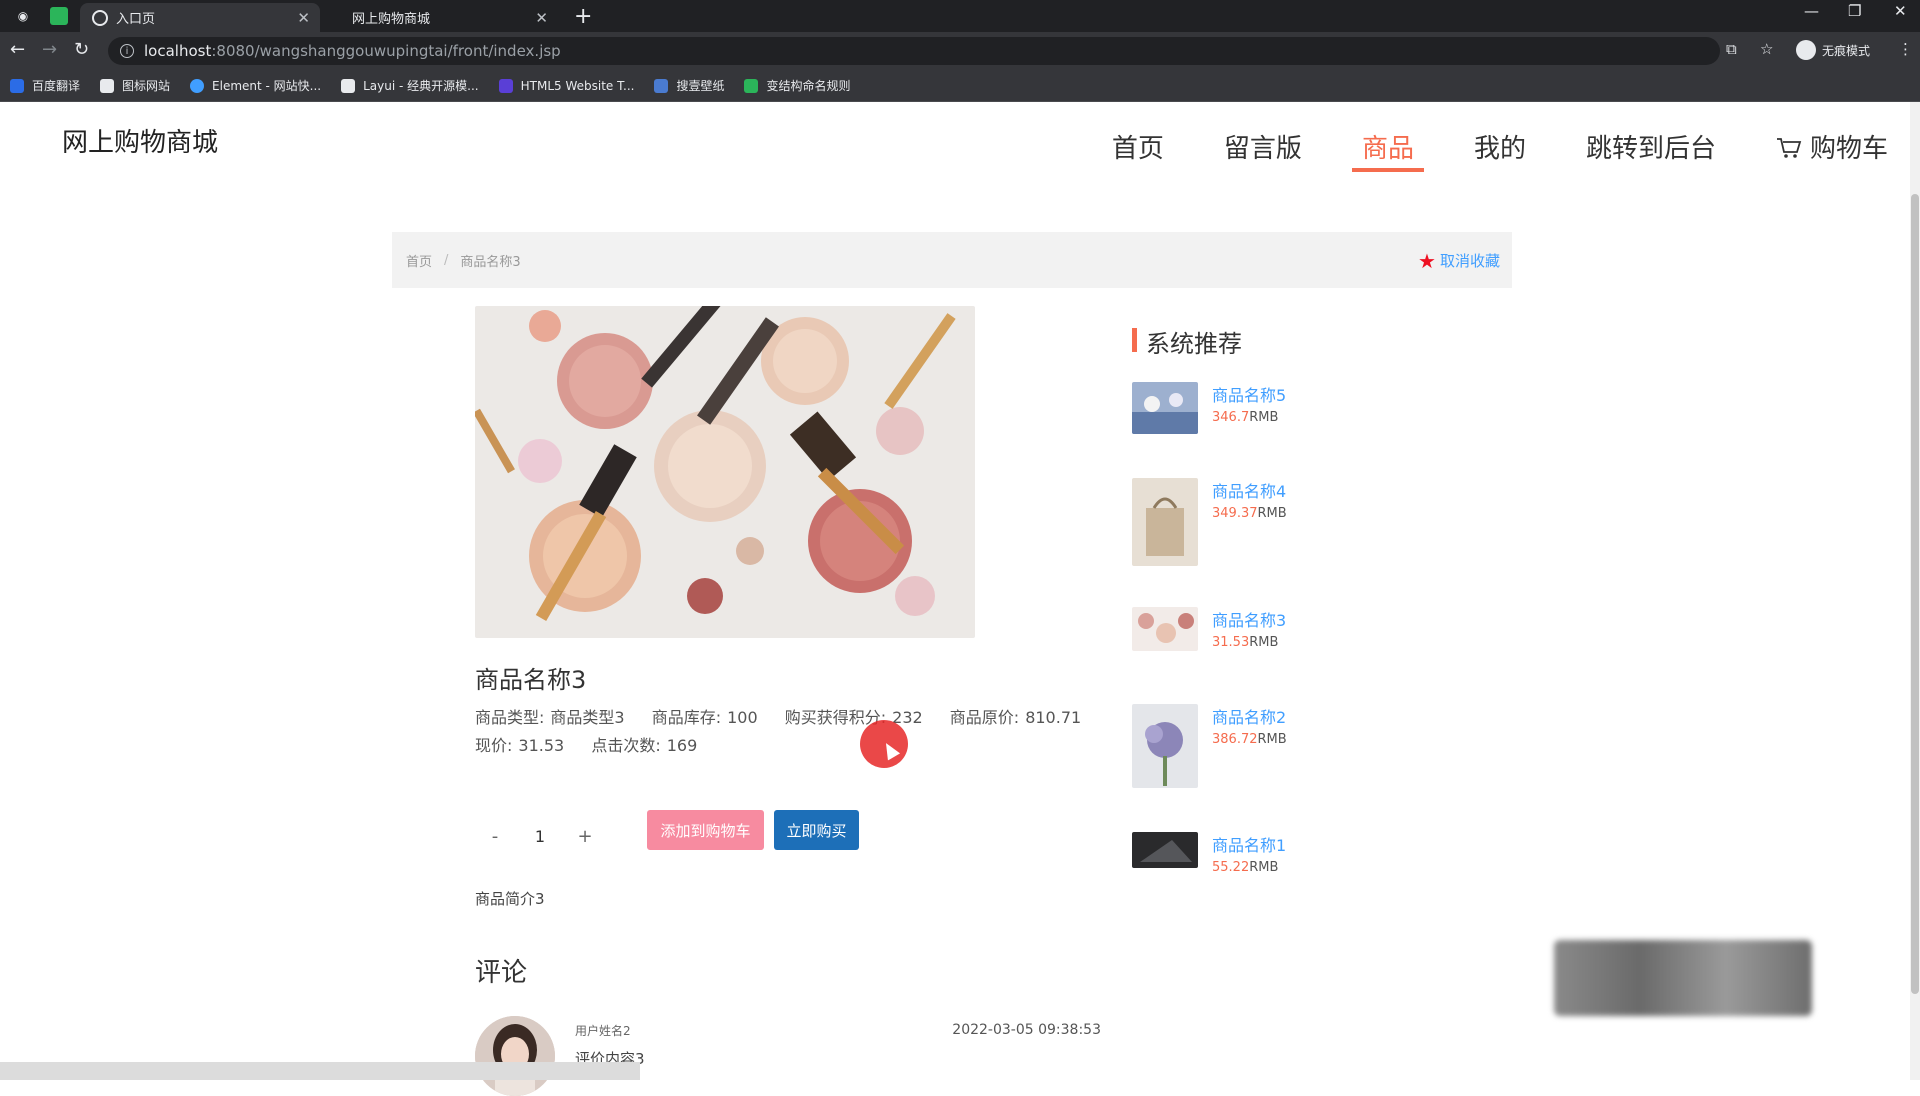 The height and width of the screenshot is (1096, 1920). I want to click on incognito-label: 无痕模式, so click(1846, 50).